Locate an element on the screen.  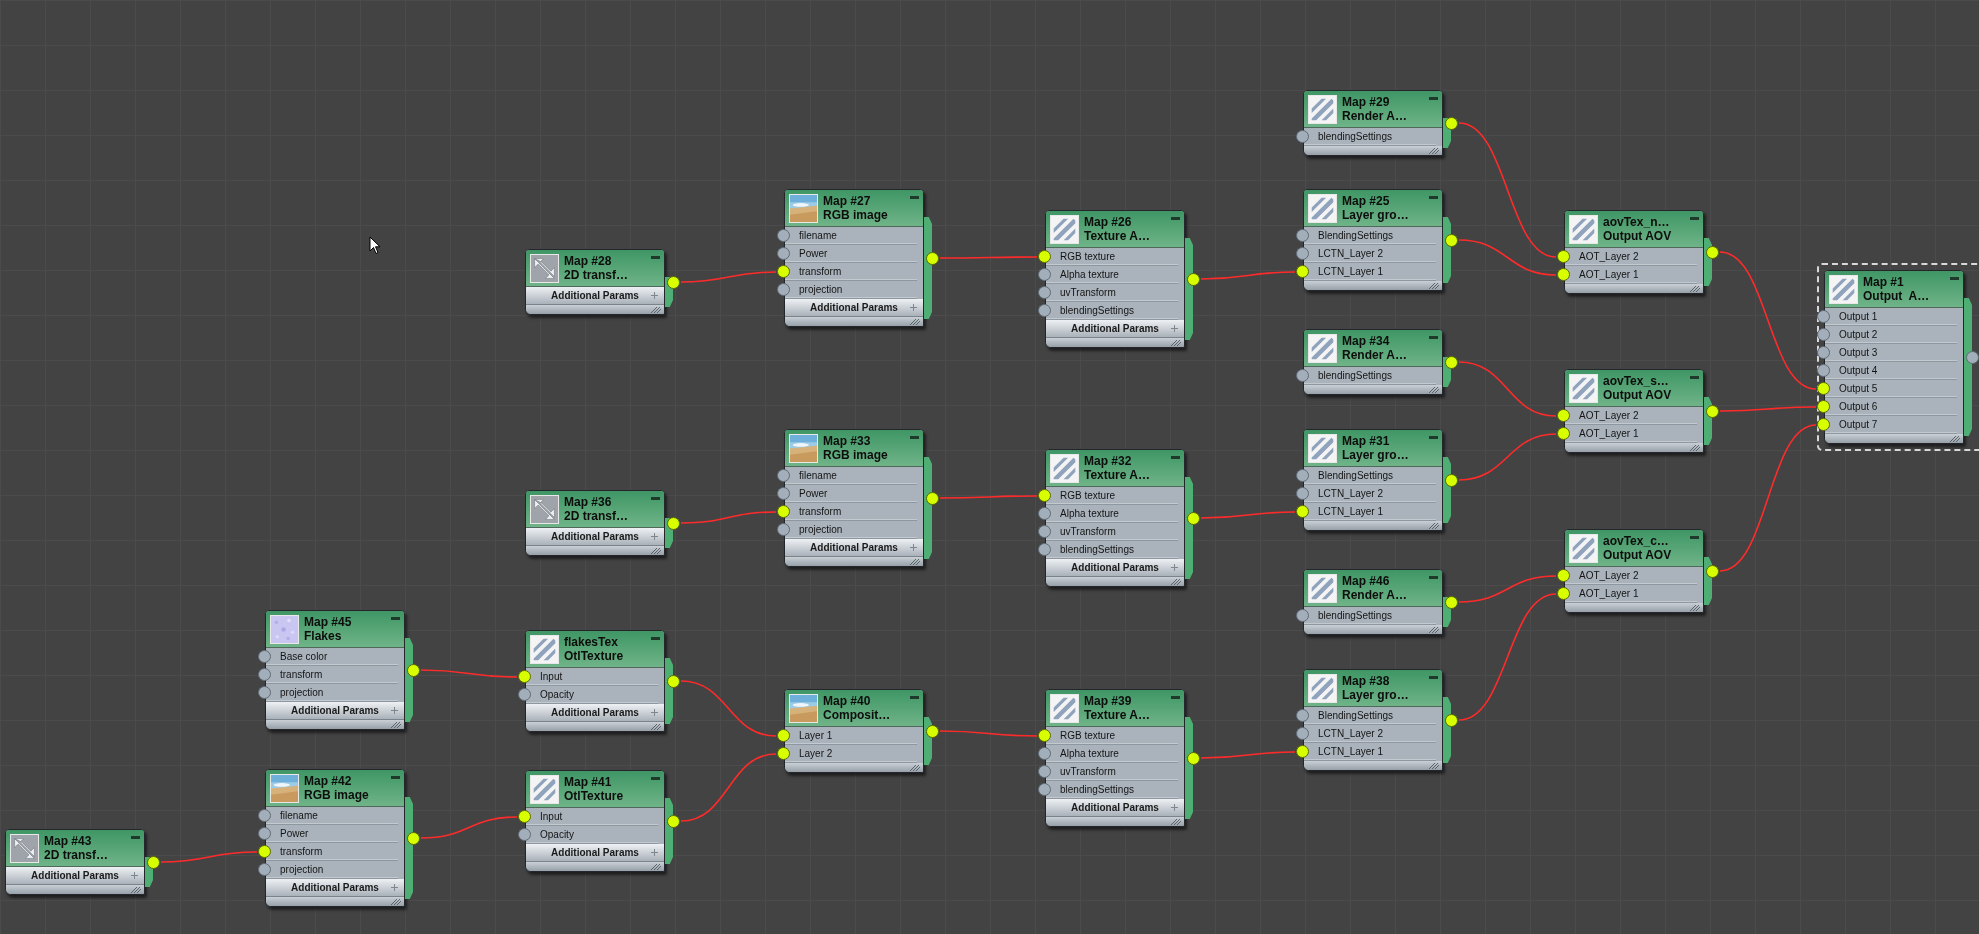
node-card: flakesTex OtlTexture Input Opacity Additional Params is located at coordinates (595, 681).